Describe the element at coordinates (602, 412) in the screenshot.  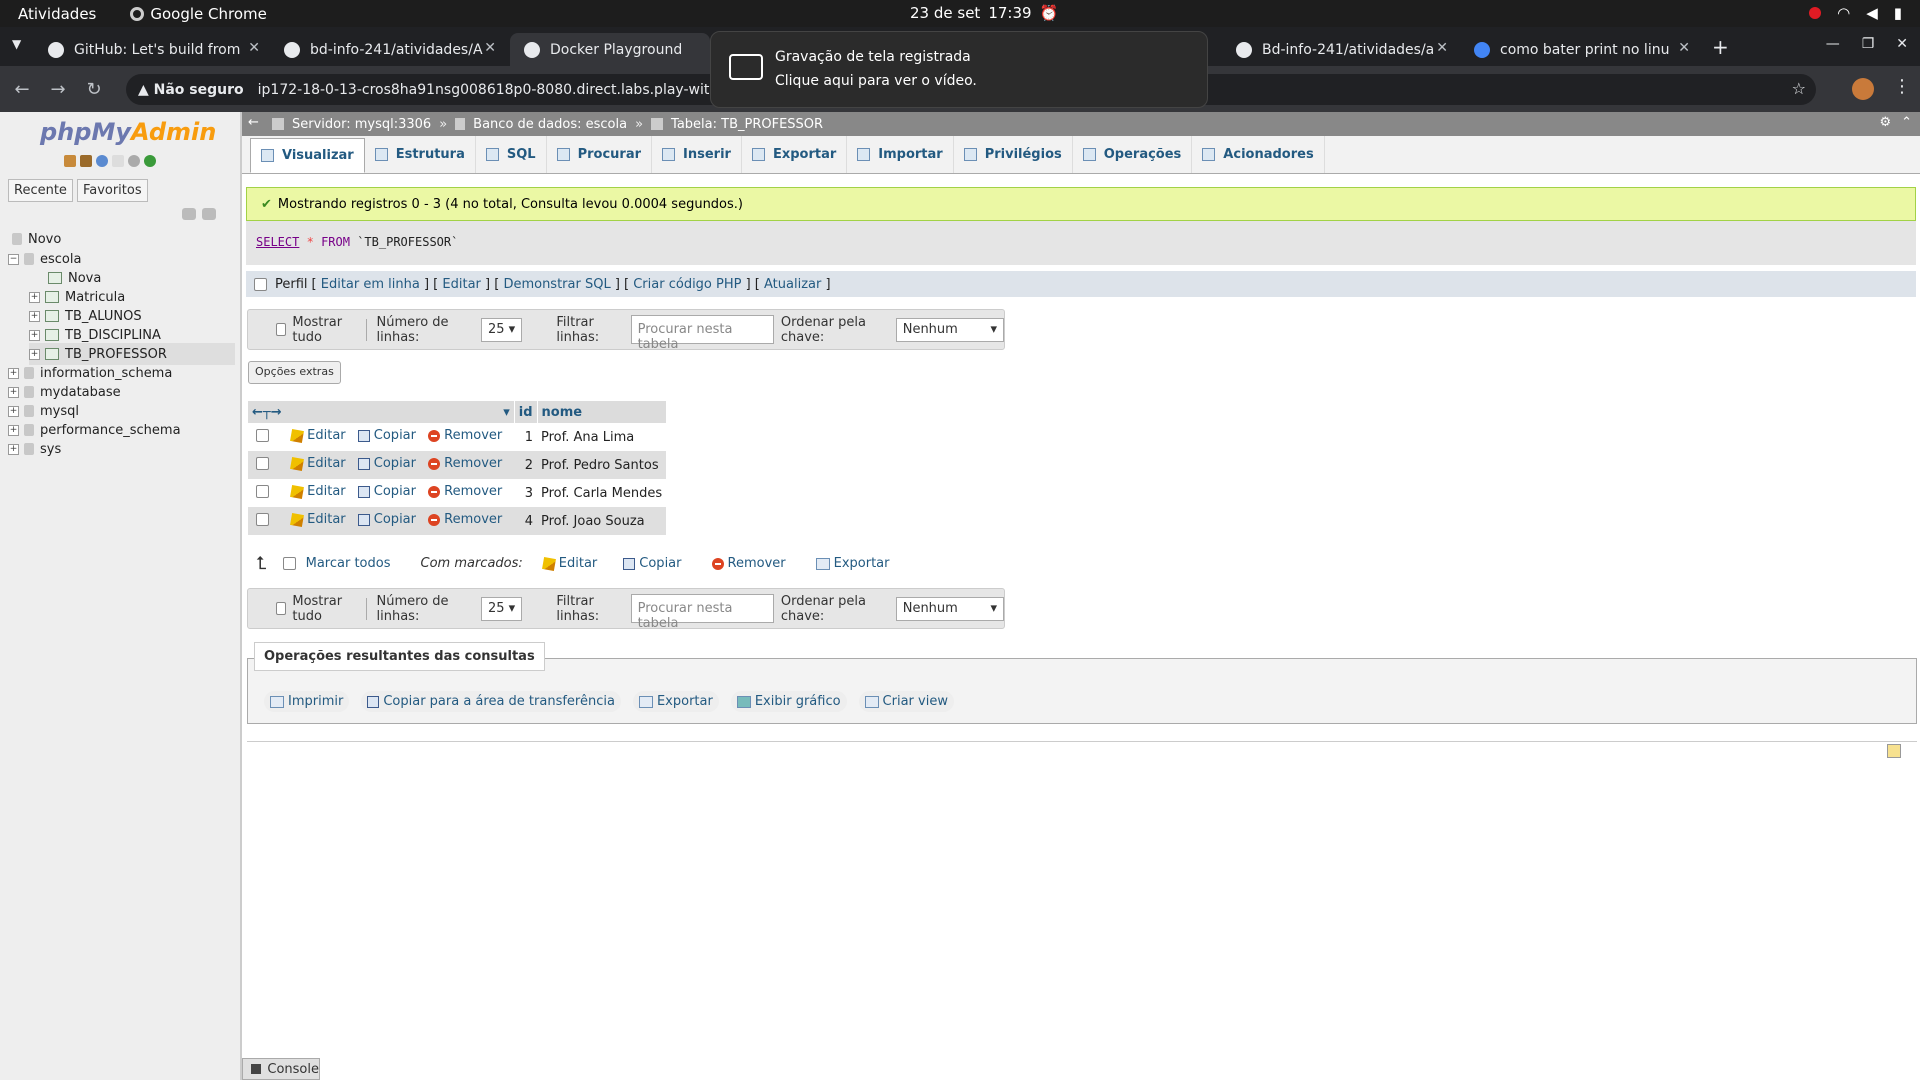
I see `column-header-nome: nome` at that location.